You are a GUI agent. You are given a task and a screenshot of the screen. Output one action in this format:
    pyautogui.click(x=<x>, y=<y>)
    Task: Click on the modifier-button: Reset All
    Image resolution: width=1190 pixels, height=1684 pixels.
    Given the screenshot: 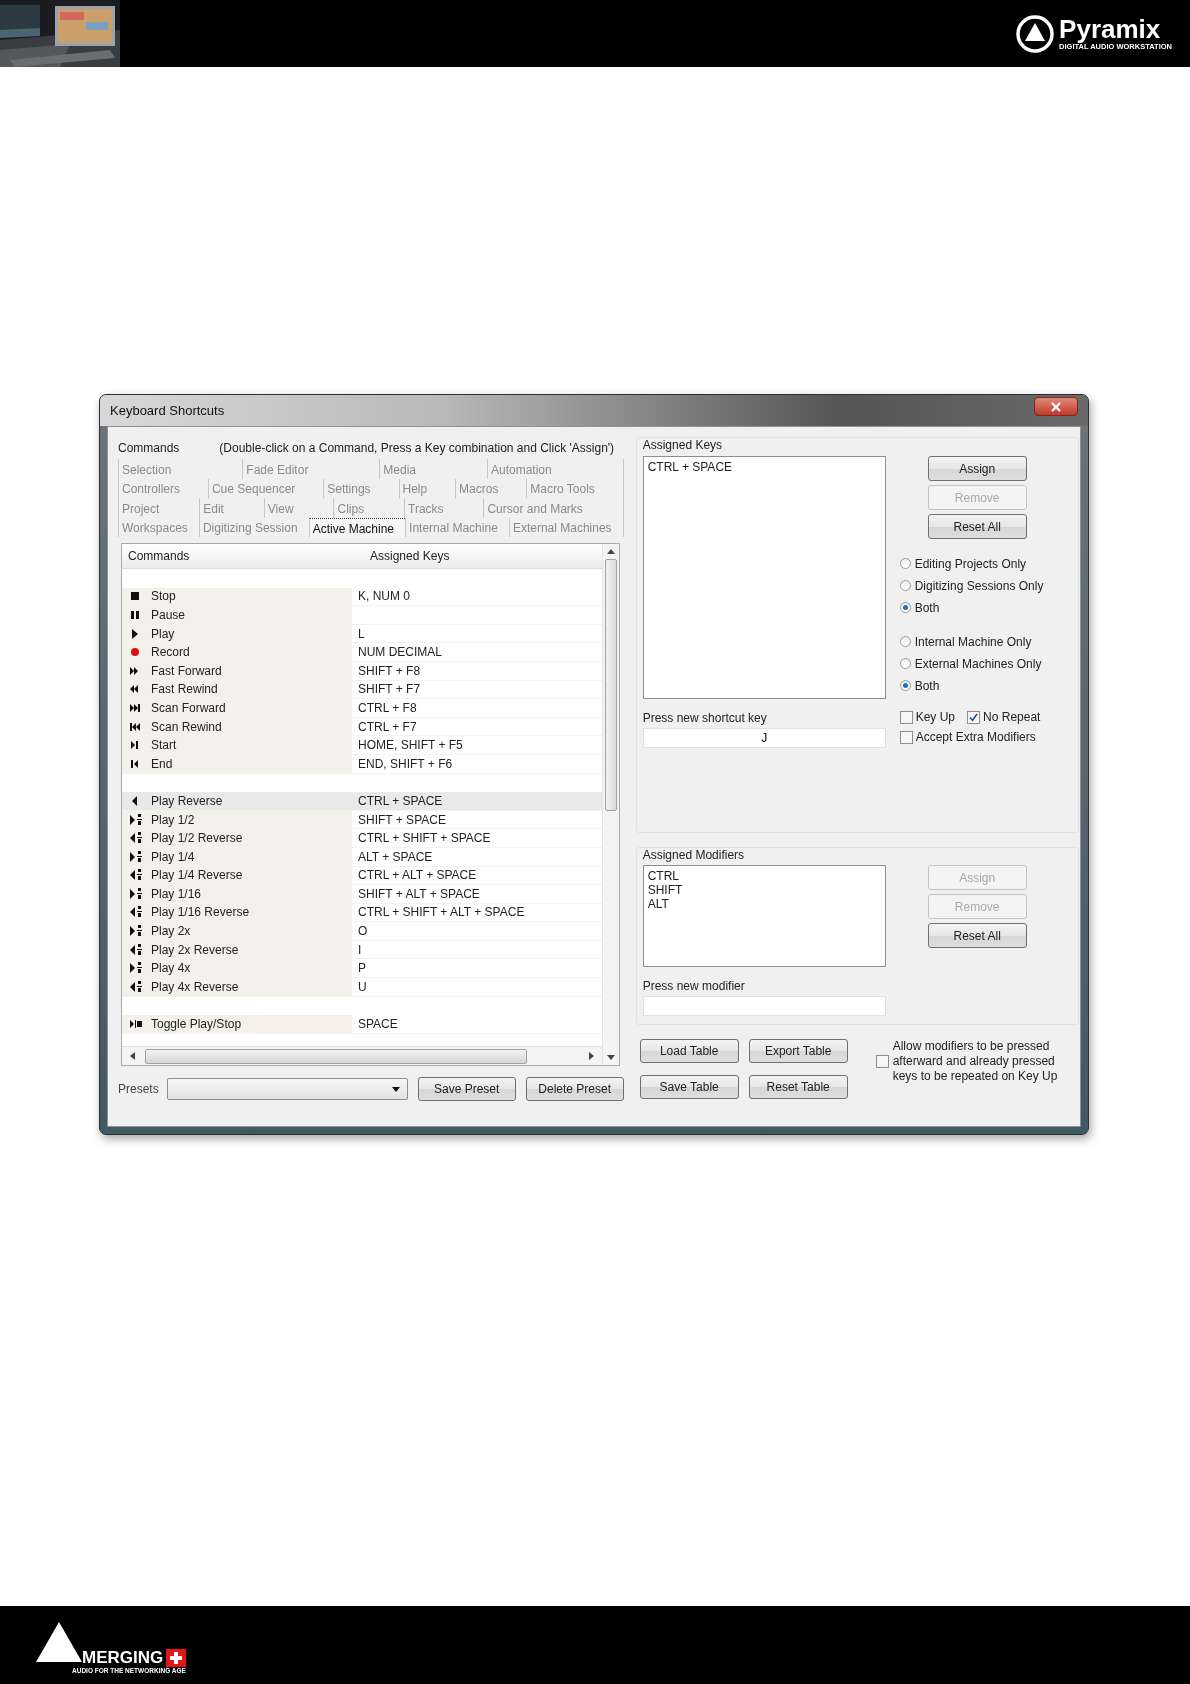 What is the action you would take?
    pyautogui.click(x=977, y=935)
    